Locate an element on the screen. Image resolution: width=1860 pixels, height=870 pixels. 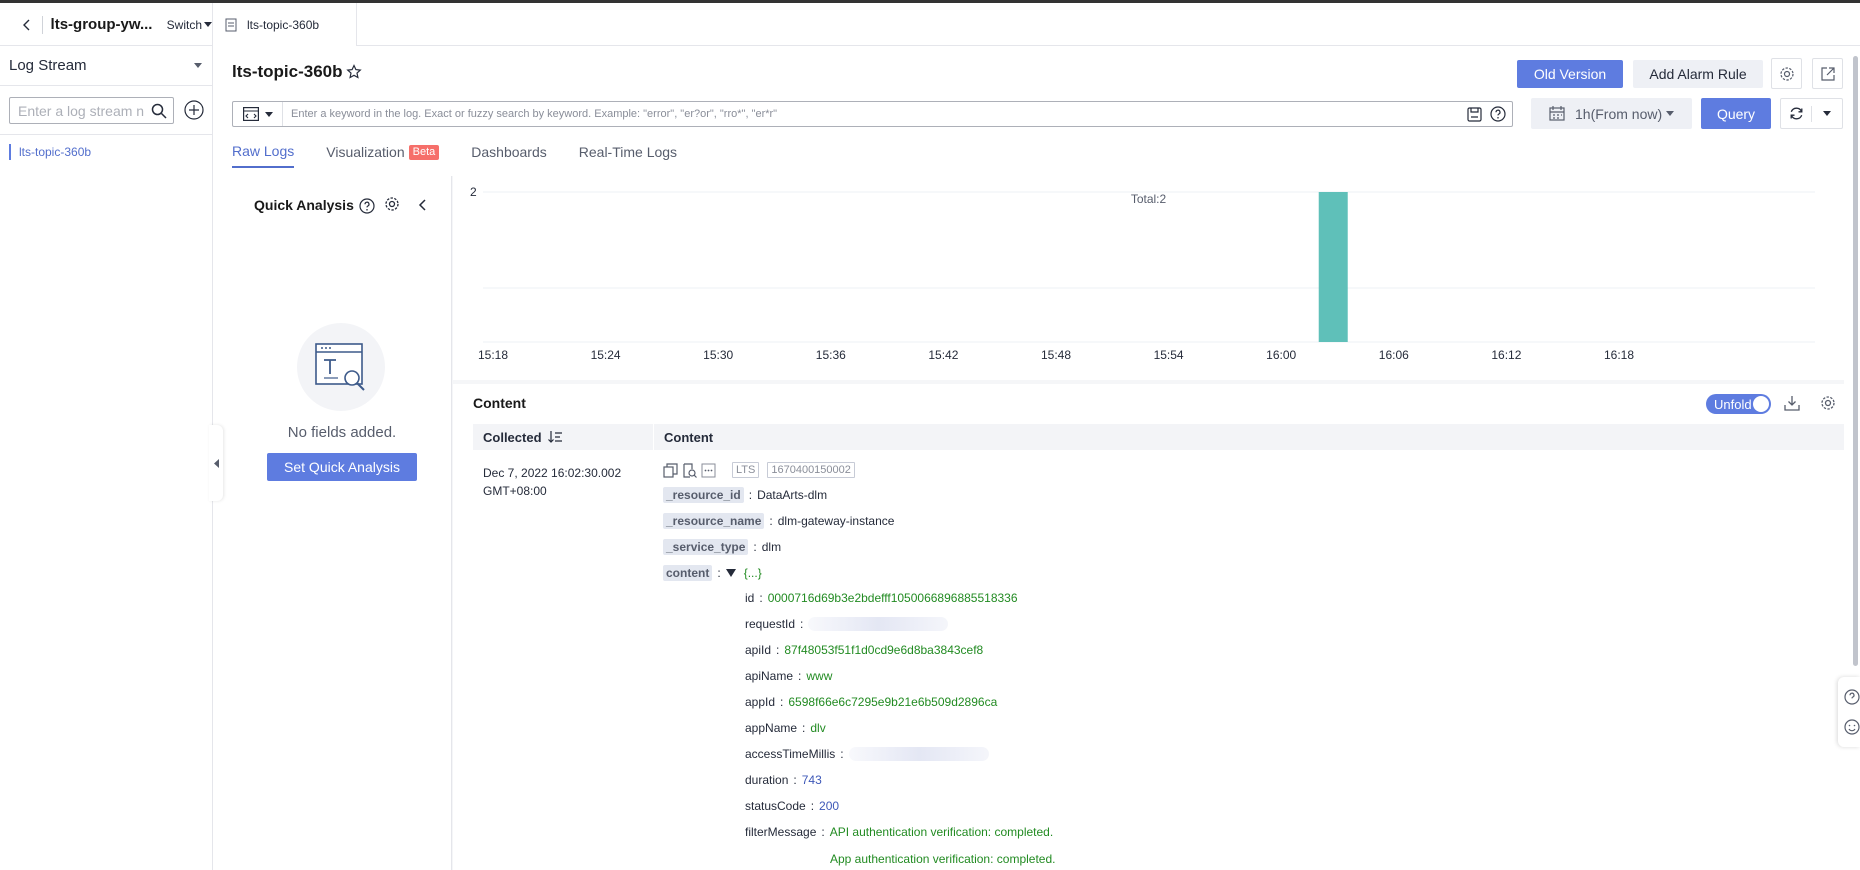
collapse-sidebar-handle is located at coordinates (216, 463).